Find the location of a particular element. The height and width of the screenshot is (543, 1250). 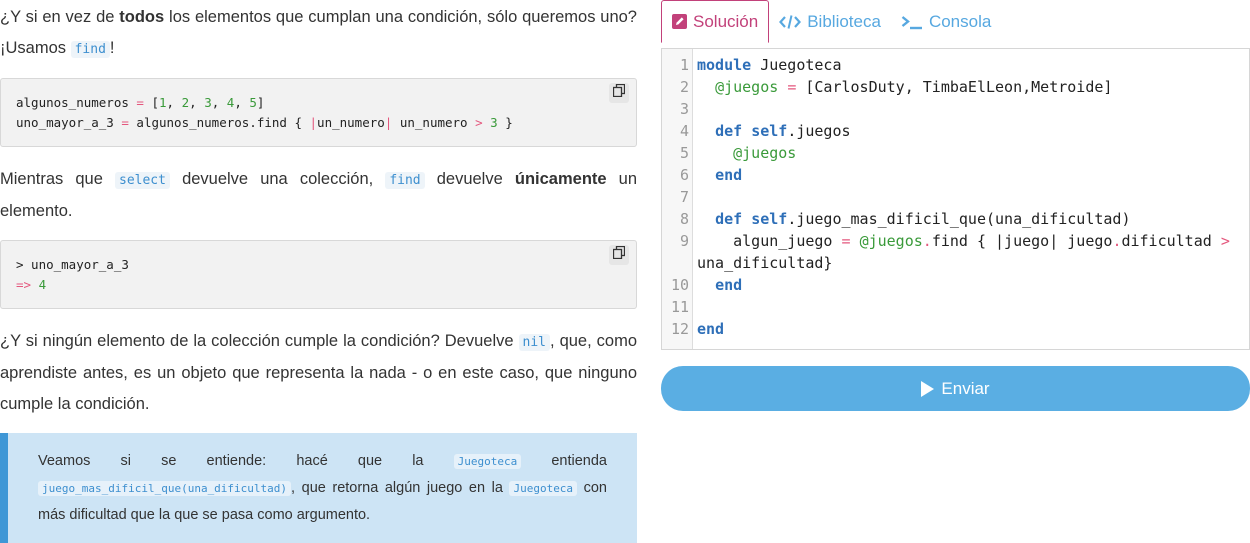

intro-text-3: ! is located at coordinates (112, 48).